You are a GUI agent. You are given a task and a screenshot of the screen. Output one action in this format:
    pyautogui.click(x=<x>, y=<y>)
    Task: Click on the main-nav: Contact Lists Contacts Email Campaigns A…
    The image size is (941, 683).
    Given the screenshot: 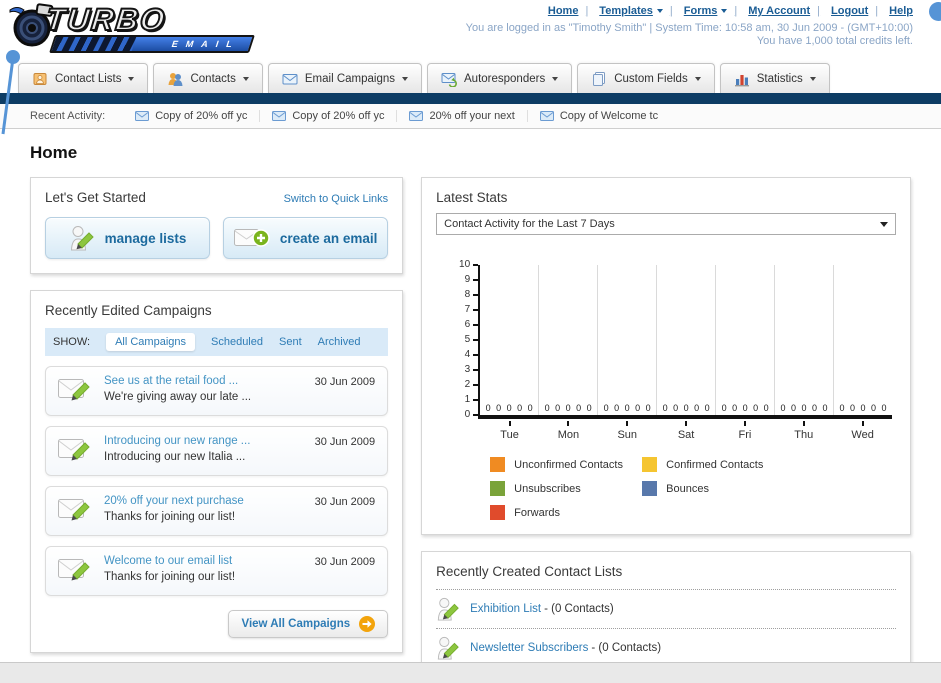 What is the action you would take?
    pyautogui.click(x=470, y=76)
    